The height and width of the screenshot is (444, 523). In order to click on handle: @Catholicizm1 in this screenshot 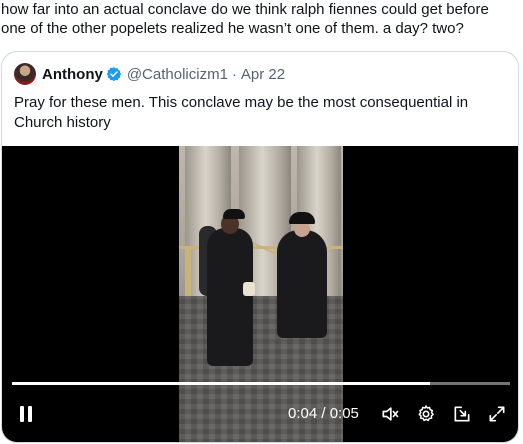, I will do `click(177, 74)`.